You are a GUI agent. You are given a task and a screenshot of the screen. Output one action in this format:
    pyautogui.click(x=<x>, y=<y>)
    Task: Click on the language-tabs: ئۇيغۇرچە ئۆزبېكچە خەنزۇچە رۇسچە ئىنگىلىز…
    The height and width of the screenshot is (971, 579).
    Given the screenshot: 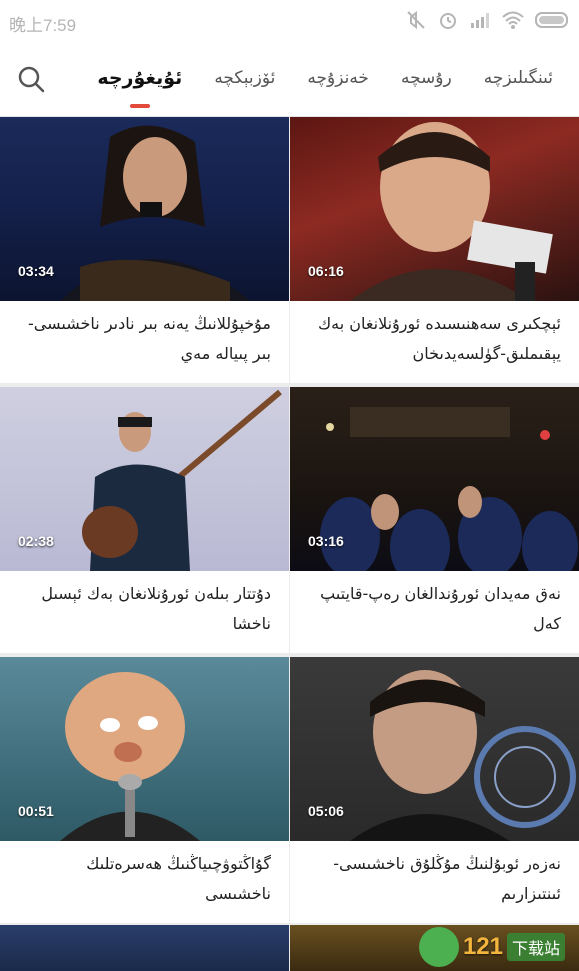 What is the action you would take?
    pyautogui.click(x=325, y=85)
    